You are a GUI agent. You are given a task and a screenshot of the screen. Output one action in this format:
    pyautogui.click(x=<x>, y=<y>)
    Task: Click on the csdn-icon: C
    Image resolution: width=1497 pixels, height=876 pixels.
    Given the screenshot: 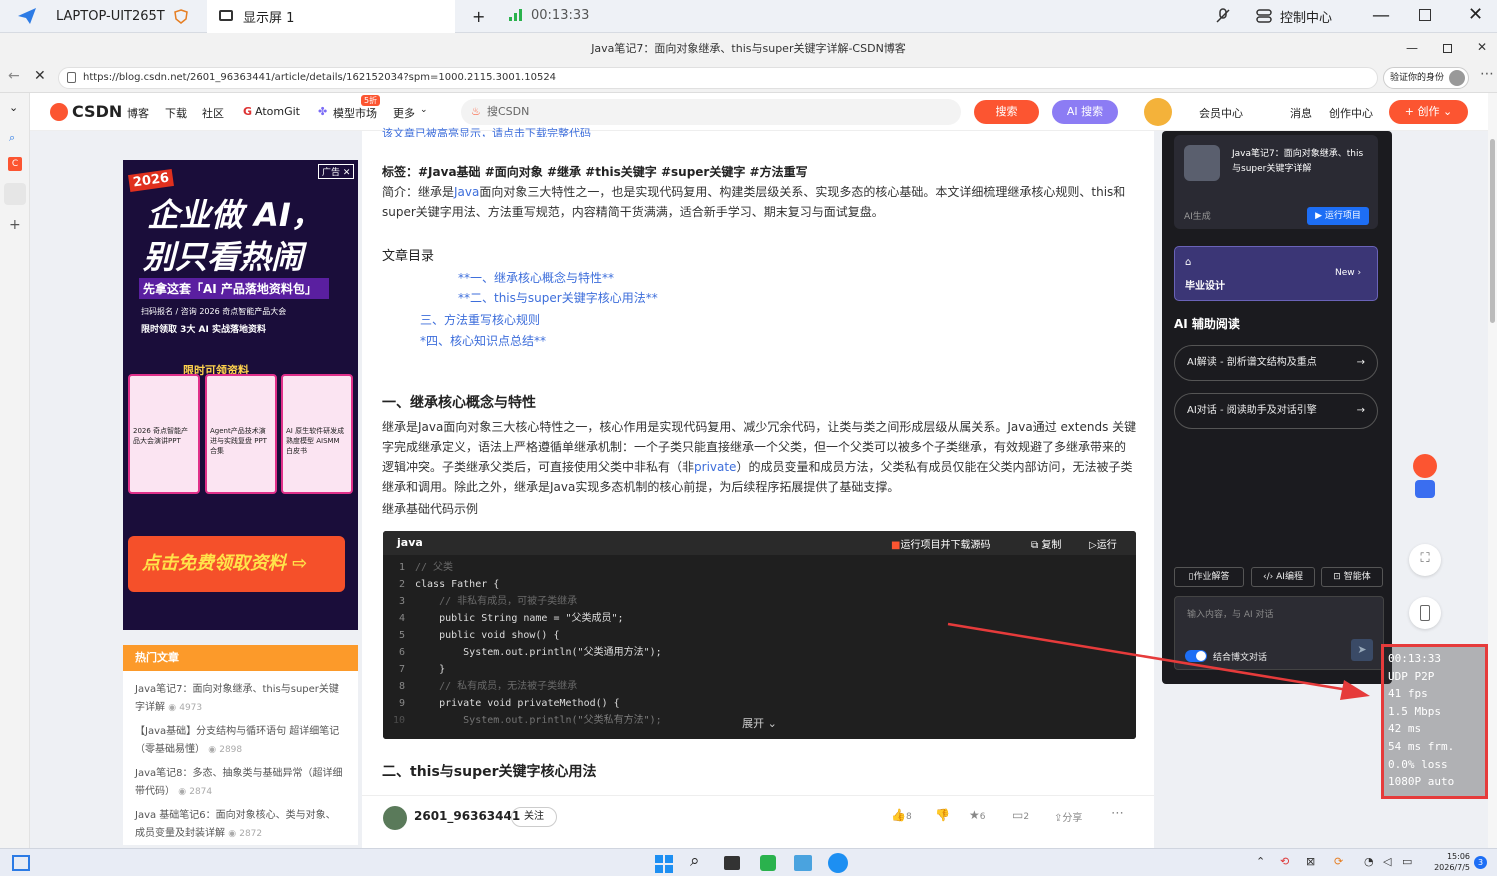 What is the action you would take?
    pyautogui.click(x=15, y=164)
    